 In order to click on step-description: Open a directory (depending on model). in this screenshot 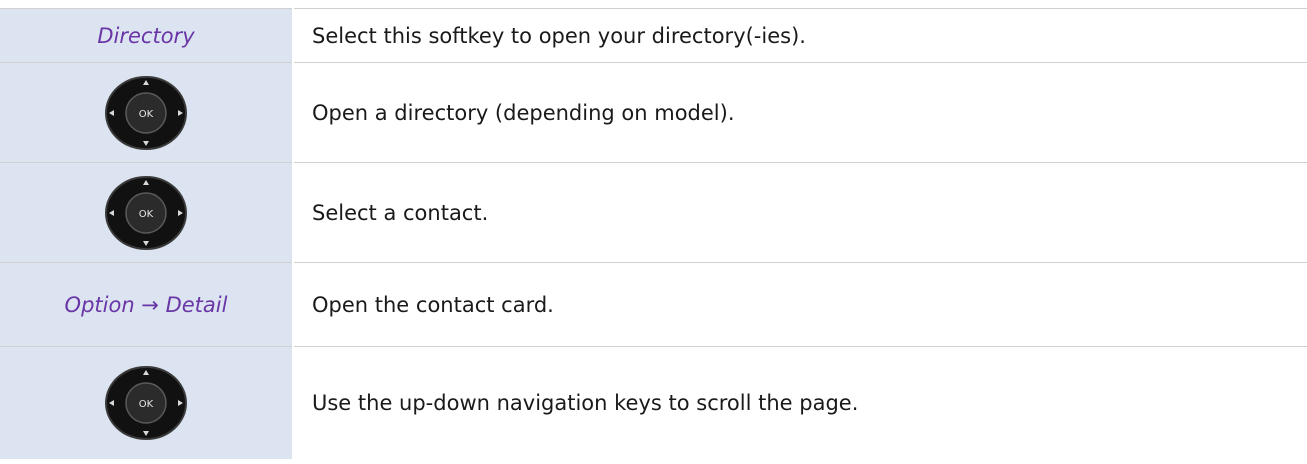, I will do `click(523, 112)`.